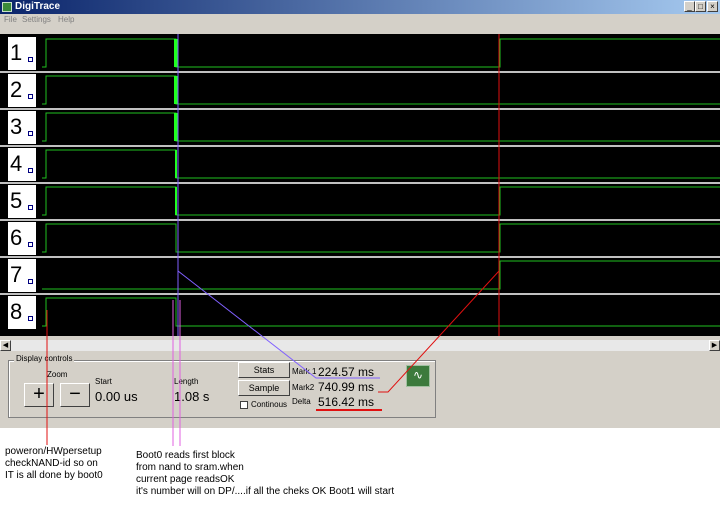  Describe the element at coordinates (53, 451) in the screenshot. I see `annotation-line: poweron/HWpersetup` at that location.